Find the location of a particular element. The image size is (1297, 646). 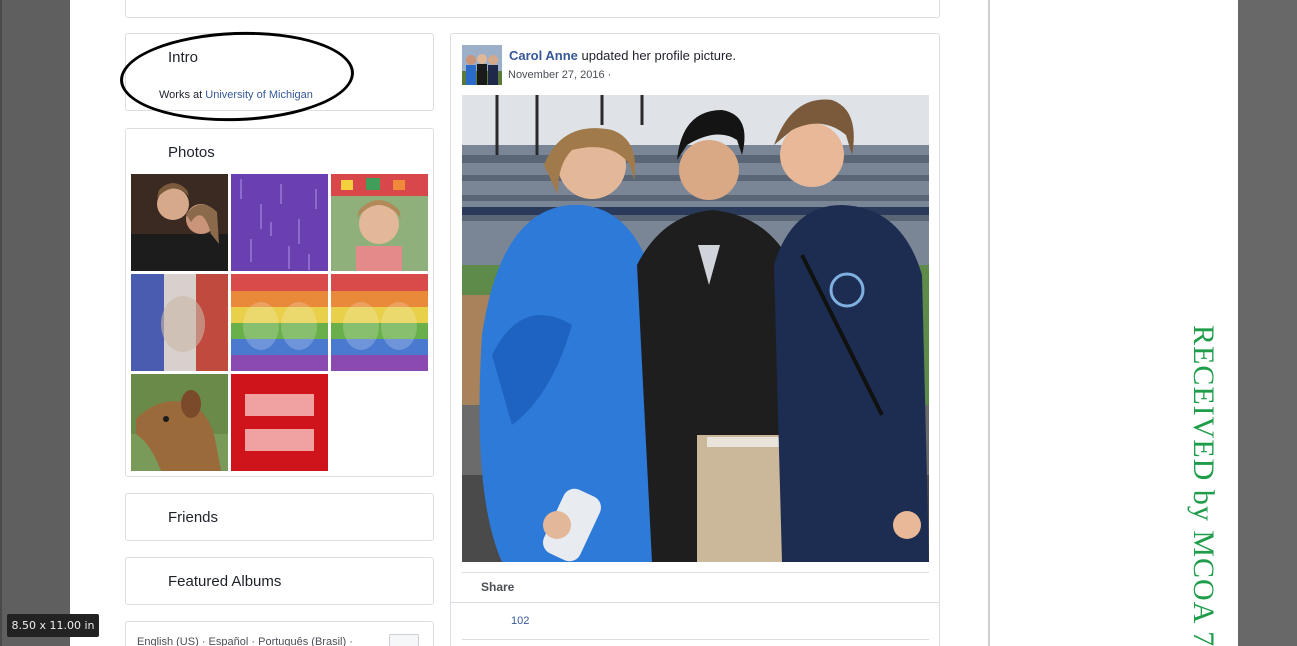

photo-dog is located at coordinates (179, 422).